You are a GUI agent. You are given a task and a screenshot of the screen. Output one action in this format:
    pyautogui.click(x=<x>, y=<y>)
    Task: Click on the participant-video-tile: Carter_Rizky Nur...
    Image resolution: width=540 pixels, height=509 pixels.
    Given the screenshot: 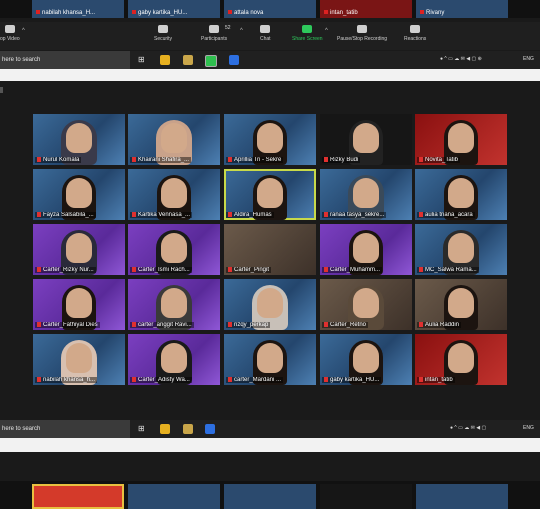 What is the action you would take?
    pyautogui.click(x=79, y=249)
    